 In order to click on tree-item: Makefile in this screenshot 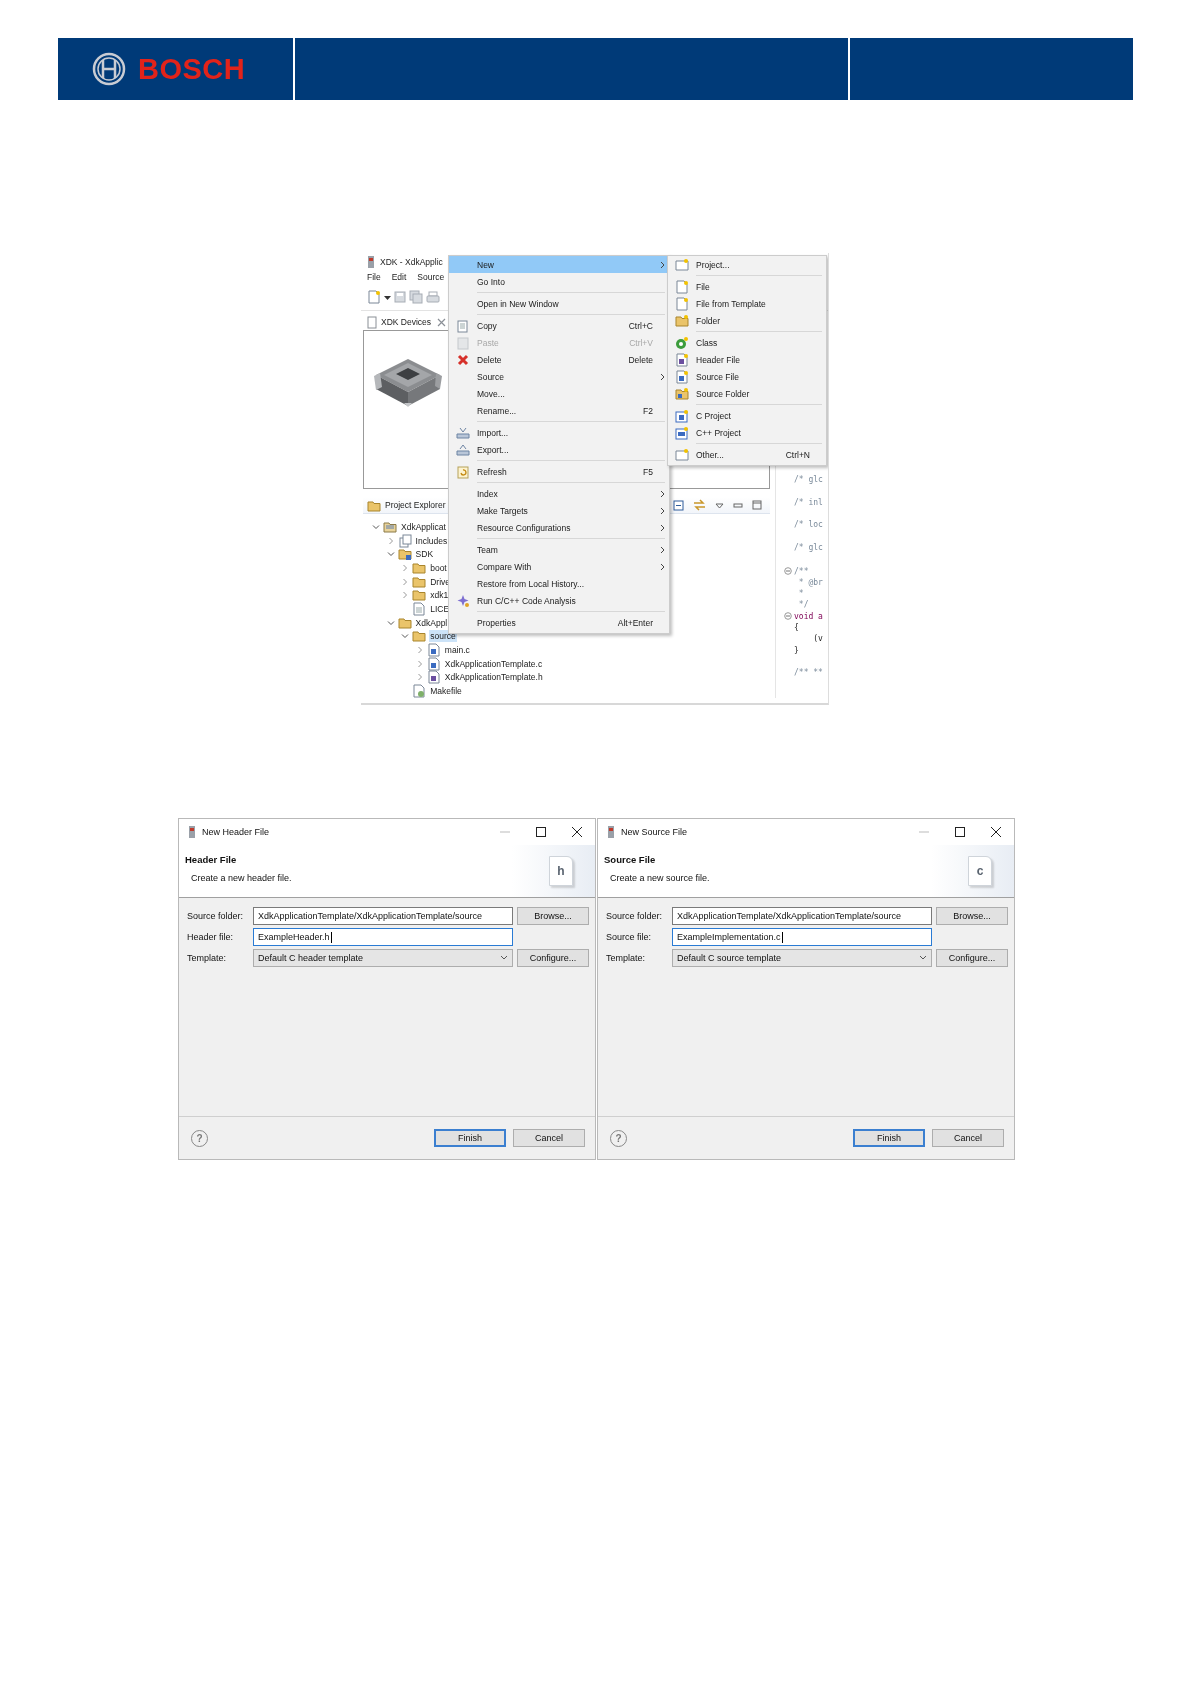, I will do `click(446, 691)`.